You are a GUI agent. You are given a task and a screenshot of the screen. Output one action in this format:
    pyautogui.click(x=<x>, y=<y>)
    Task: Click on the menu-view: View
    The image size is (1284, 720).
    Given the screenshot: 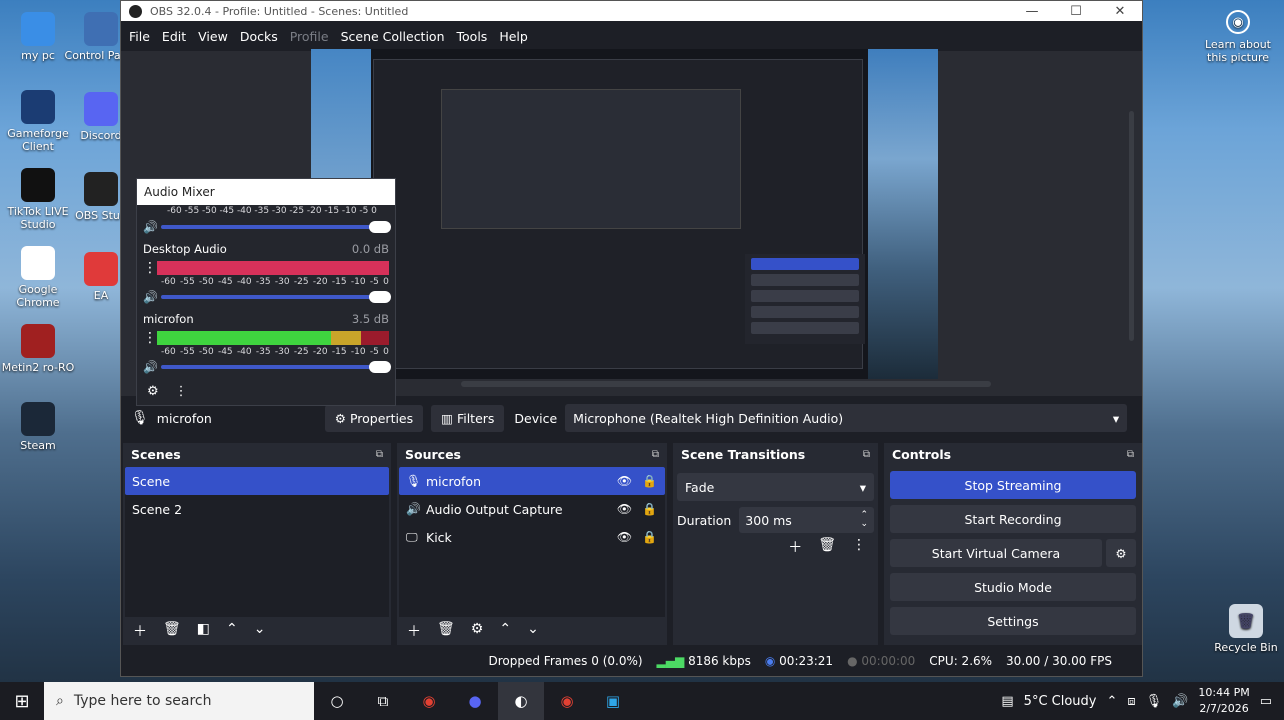 What is the action you would take?
    pyautogui.click(x=213, y=36)
    